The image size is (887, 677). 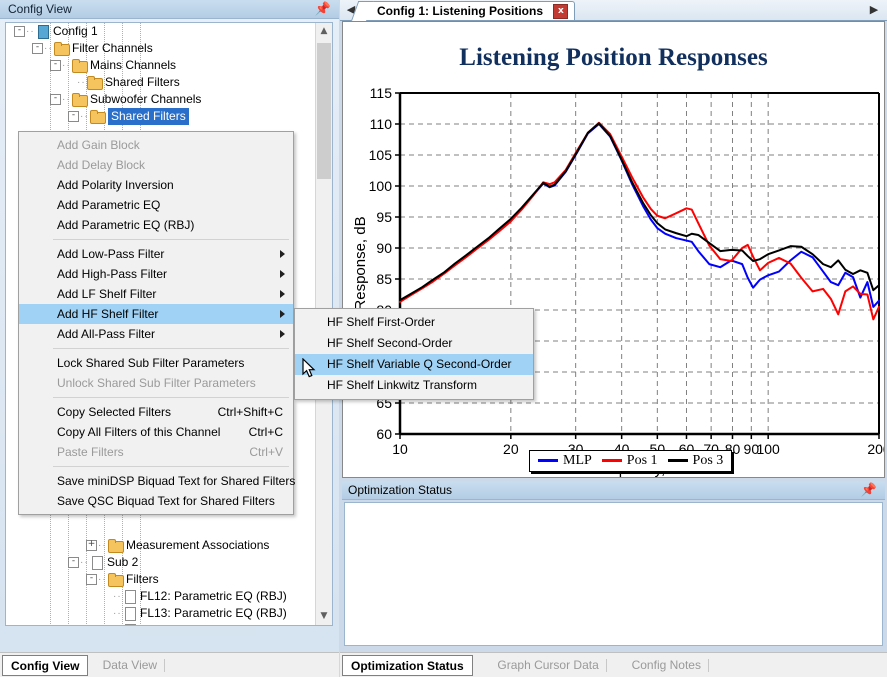 What do you see at coordinates (98, 145) in the screenshot?
I see `menu-item-label: Add Gain Block` at bounding box center [98, 145].